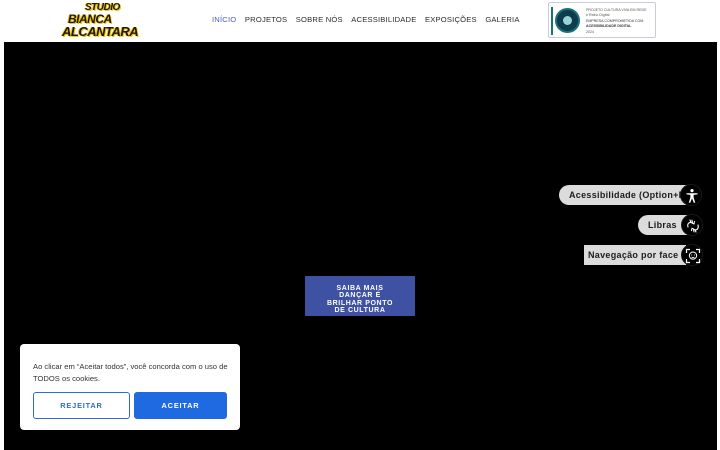 The width and height of the screenshot is (720, 450). Describe the element at coordinates (502, 20) in the screenshot. I see `nav-galeria: GALERIA` at that location.